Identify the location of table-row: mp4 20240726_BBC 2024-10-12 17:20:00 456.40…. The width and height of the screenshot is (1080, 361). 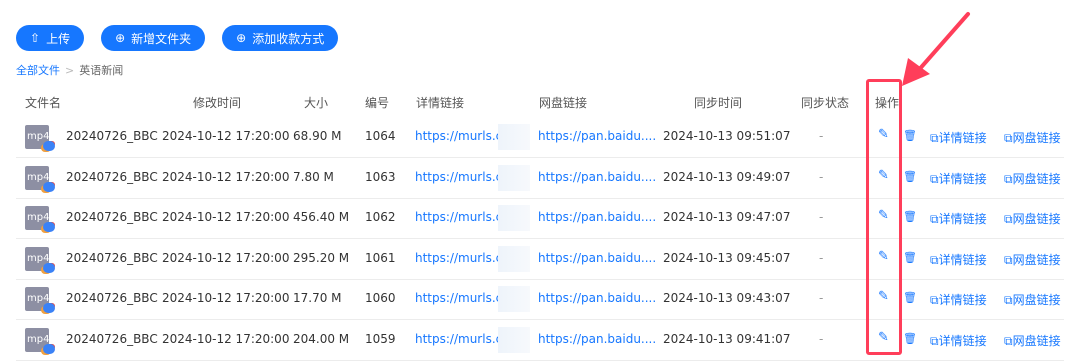
(540, 218).